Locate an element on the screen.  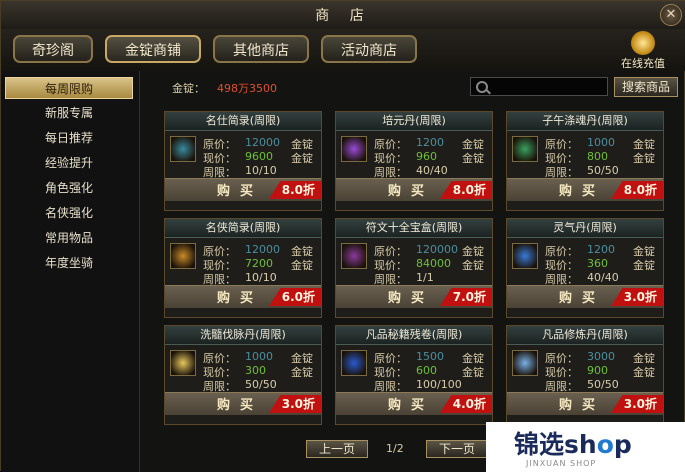
discount-badge: 4.0折 is located at coordinates (466, 404).